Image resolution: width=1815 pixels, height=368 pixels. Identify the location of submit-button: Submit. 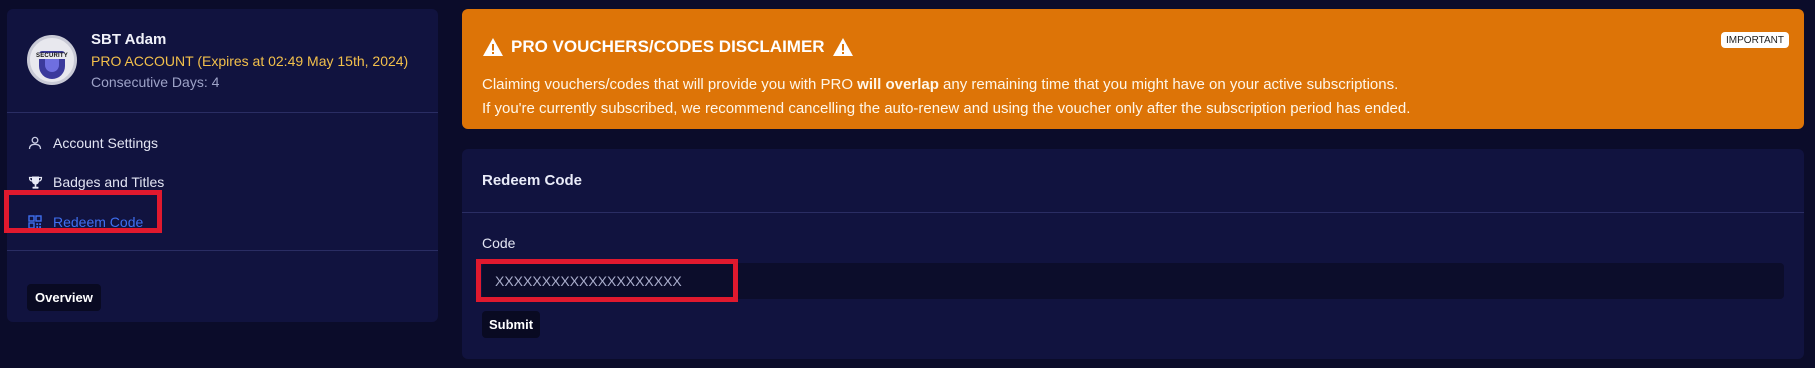
(511, 324).